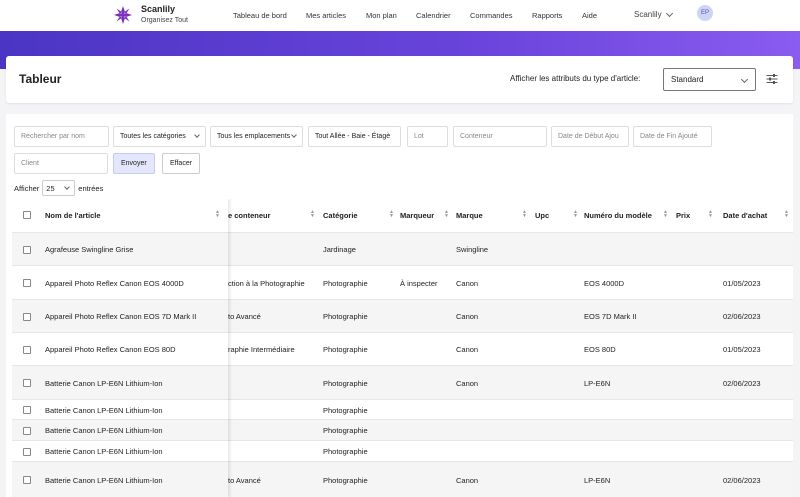  What do you see at coordinates (683, 215) in the screenshot?
I see `column-header-price: Prix` at bounding box center [683, 215].